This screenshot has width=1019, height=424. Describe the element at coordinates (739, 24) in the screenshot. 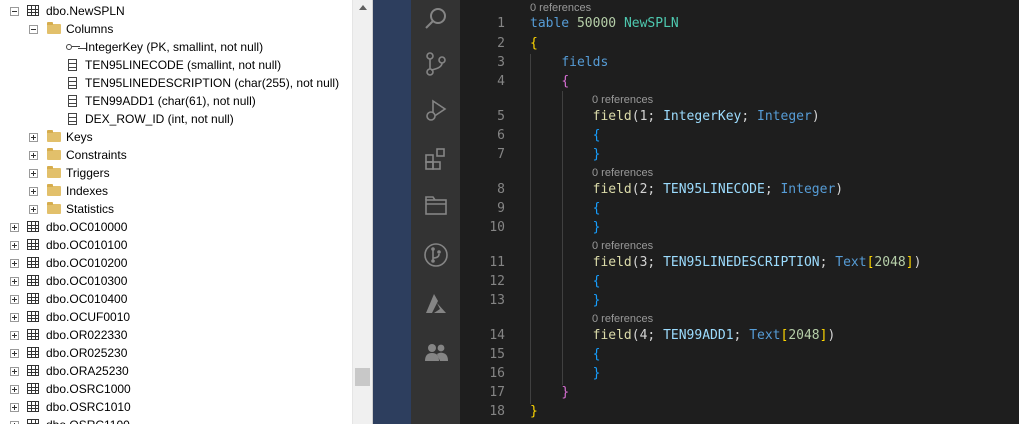

I see `code-line: 1 table 50000 NewSPLN` at that location.